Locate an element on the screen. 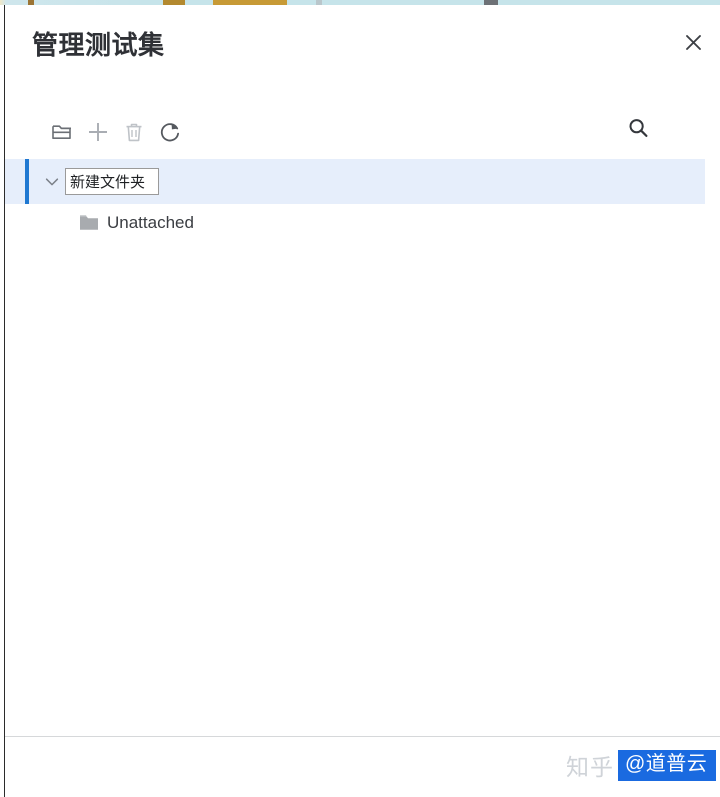 The image size is (720, 797). trash-icon is located at coordinates (134, 132).